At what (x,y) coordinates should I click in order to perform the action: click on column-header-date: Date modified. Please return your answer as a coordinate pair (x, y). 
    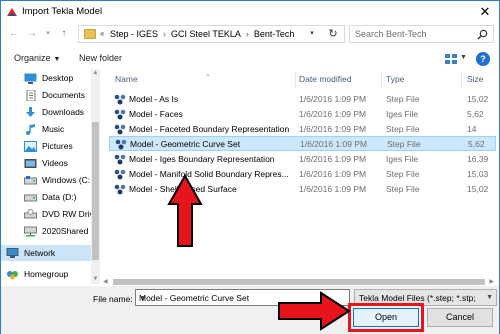
    Looking at the image, I should click on (339, 79).